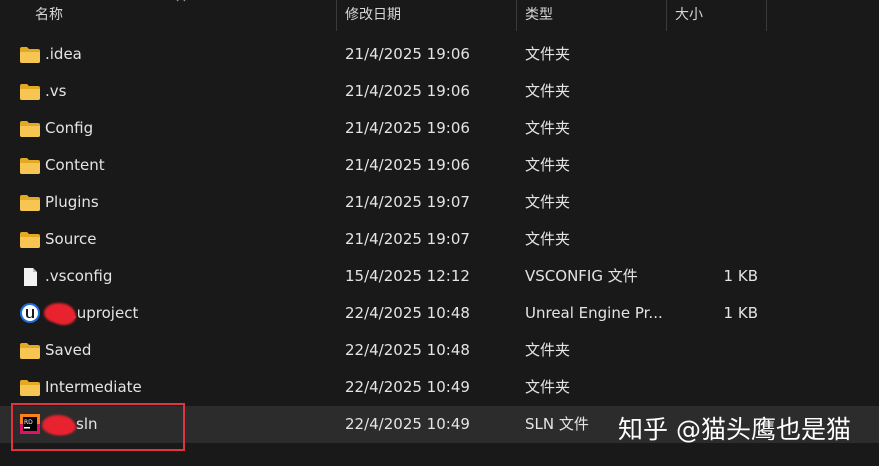  I want to click on column-size-header: 大小, so click(689, 15).